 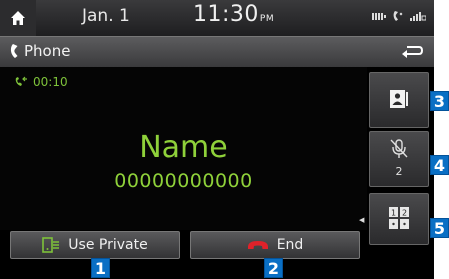 What do you see at coordinates (439, 228) in the screenshot?
I see `callout-badge: 5` at bounding box center [439, 228].